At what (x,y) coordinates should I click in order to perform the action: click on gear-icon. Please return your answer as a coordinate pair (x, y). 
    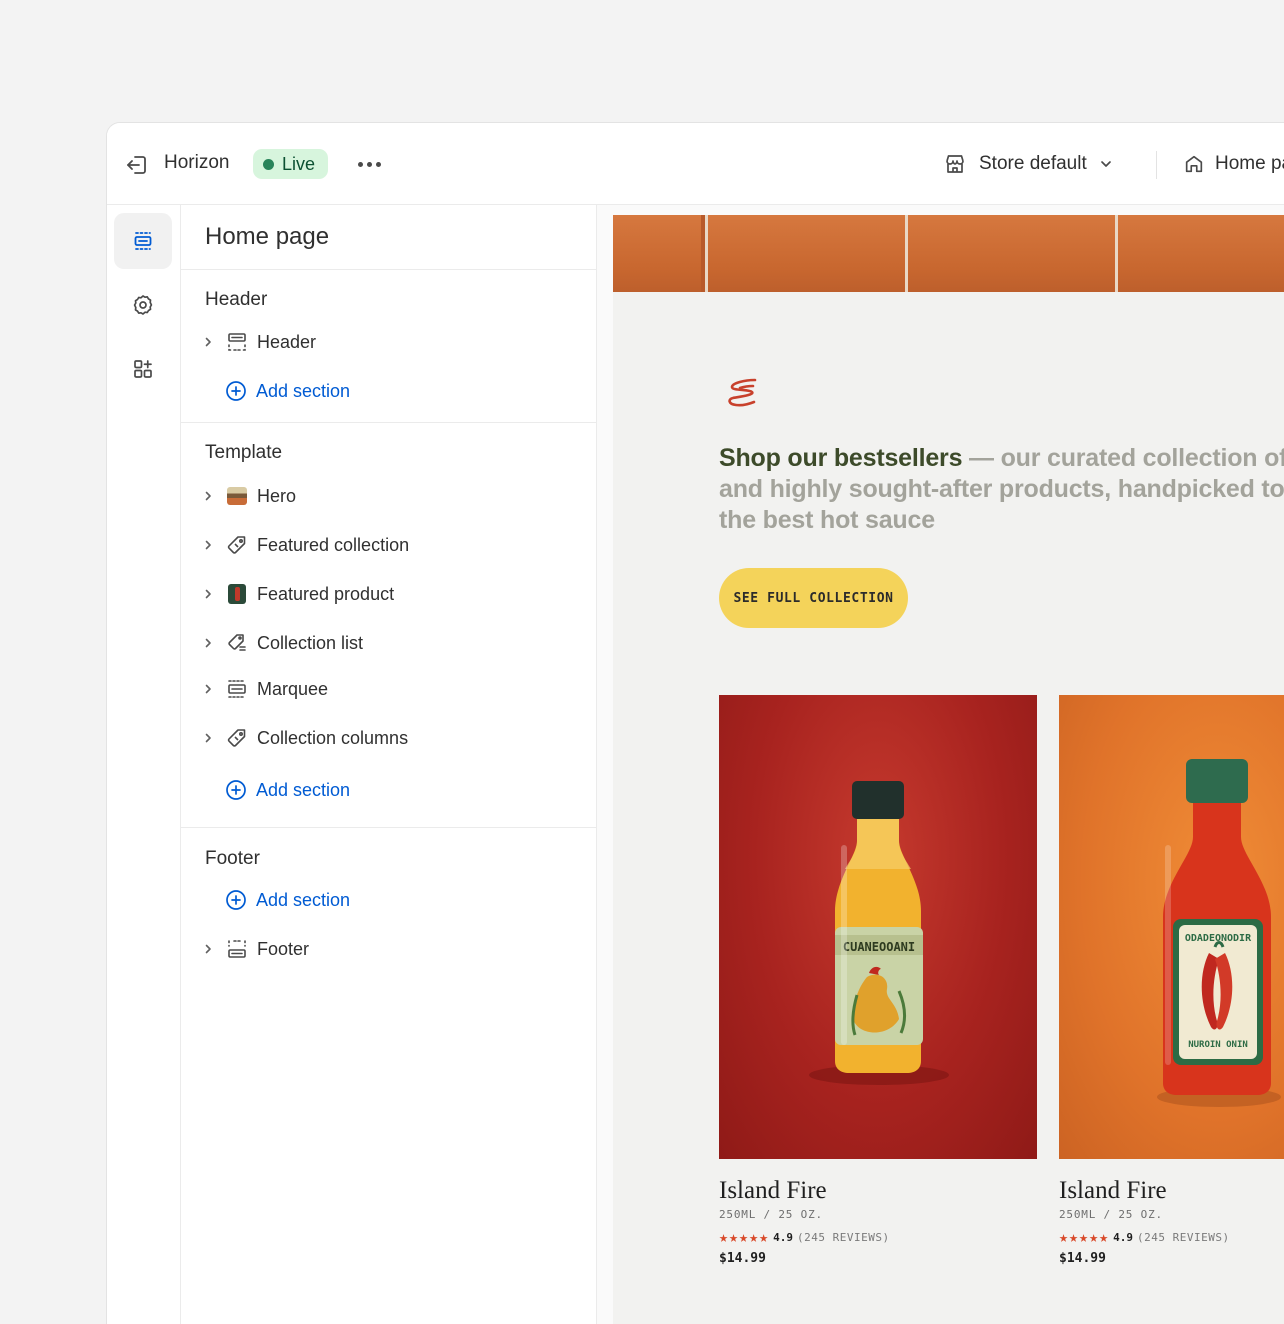
    Looking at the image, I should click on (143, 305).